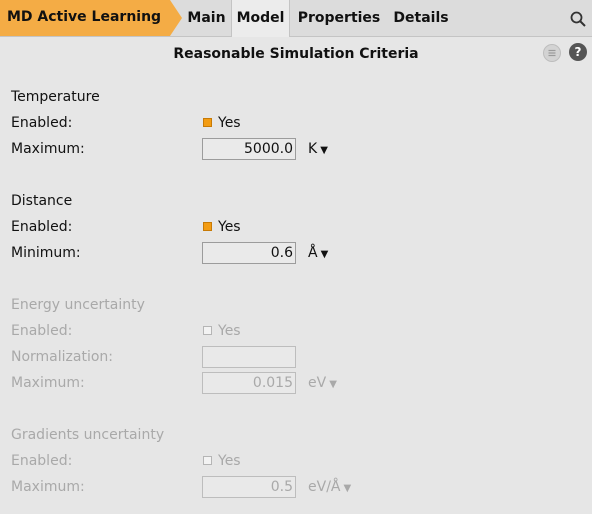 This screenshot has width=592, height=514. Describe the element at coordinates (207, 460) in the screenshot. I see `gradients-enabled-checkbox` at that location.